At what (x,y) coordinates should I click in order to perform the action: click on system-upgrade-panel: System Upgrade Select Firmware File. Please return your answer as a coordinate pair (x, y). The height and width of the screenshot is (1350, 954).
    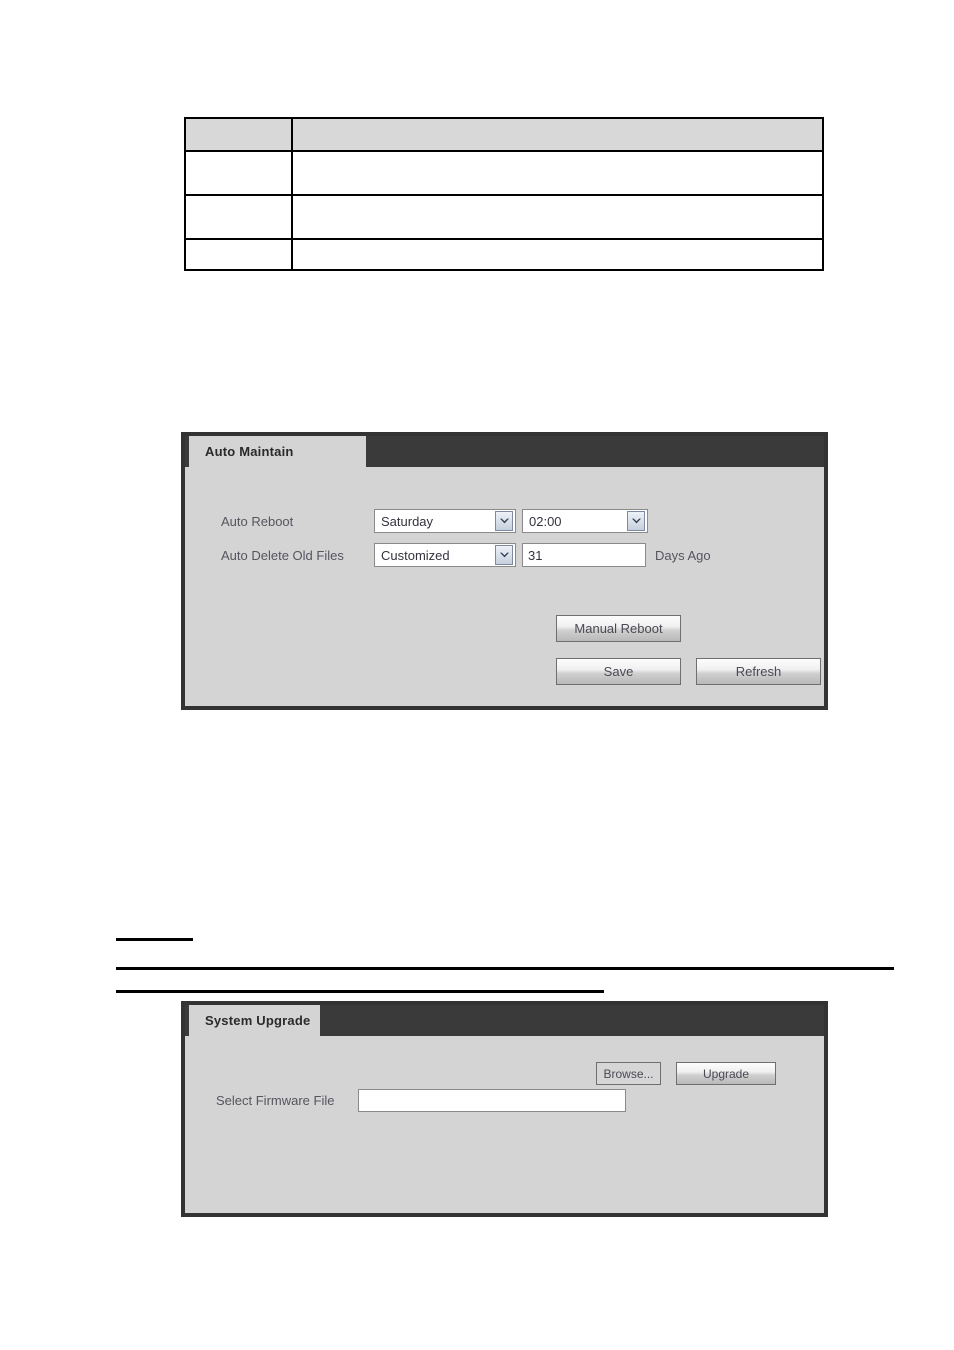
    Looking at the image, I should click on (504, 1109).